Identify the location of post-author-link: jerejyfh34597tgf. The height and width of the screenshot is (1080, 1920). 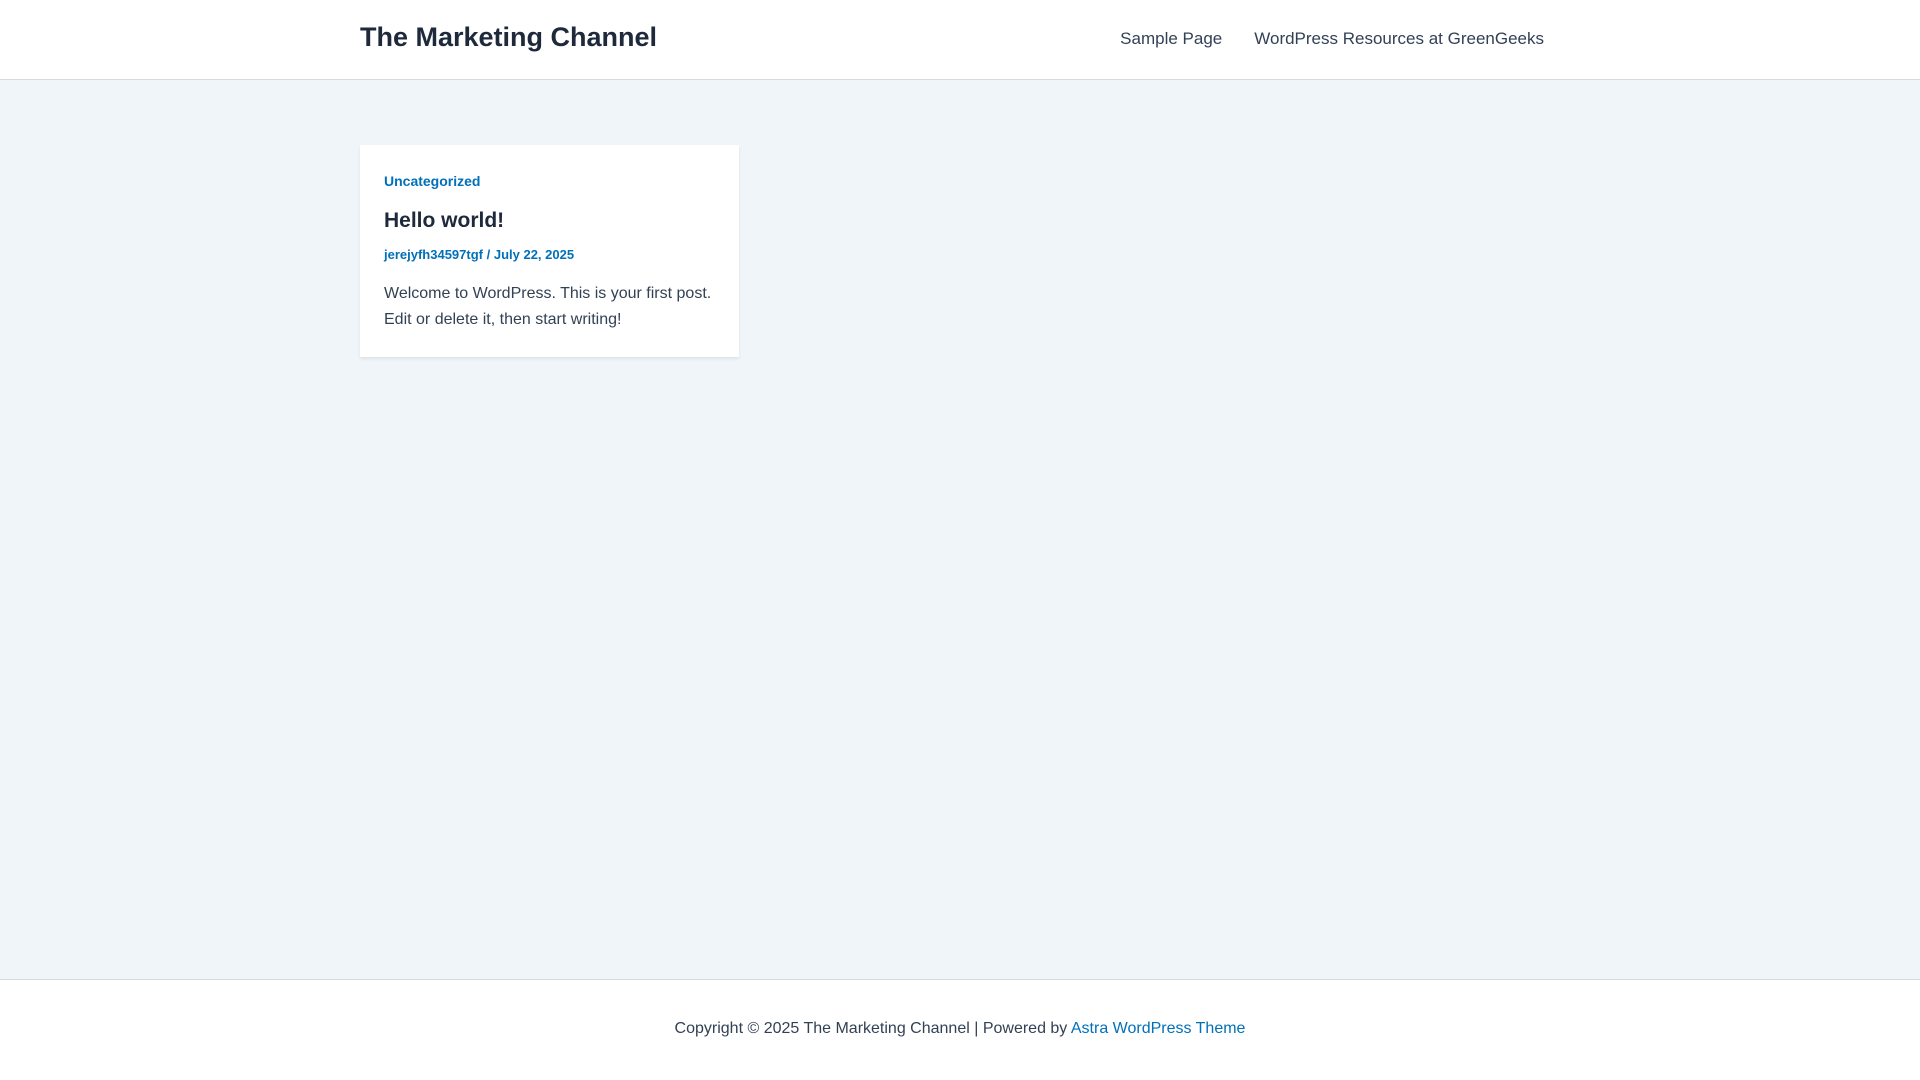
(433, 254).